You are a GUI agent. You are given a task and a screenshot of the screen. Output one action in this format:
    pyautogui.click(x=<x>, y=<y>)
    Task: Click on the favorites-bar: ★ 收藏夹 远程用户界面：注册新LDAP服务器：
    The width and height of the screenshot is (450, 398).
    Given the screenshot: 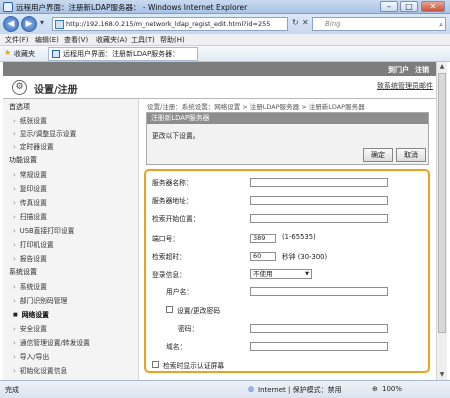 What is the action you would take?
    pyautogui.click(x=225, y=54)
    